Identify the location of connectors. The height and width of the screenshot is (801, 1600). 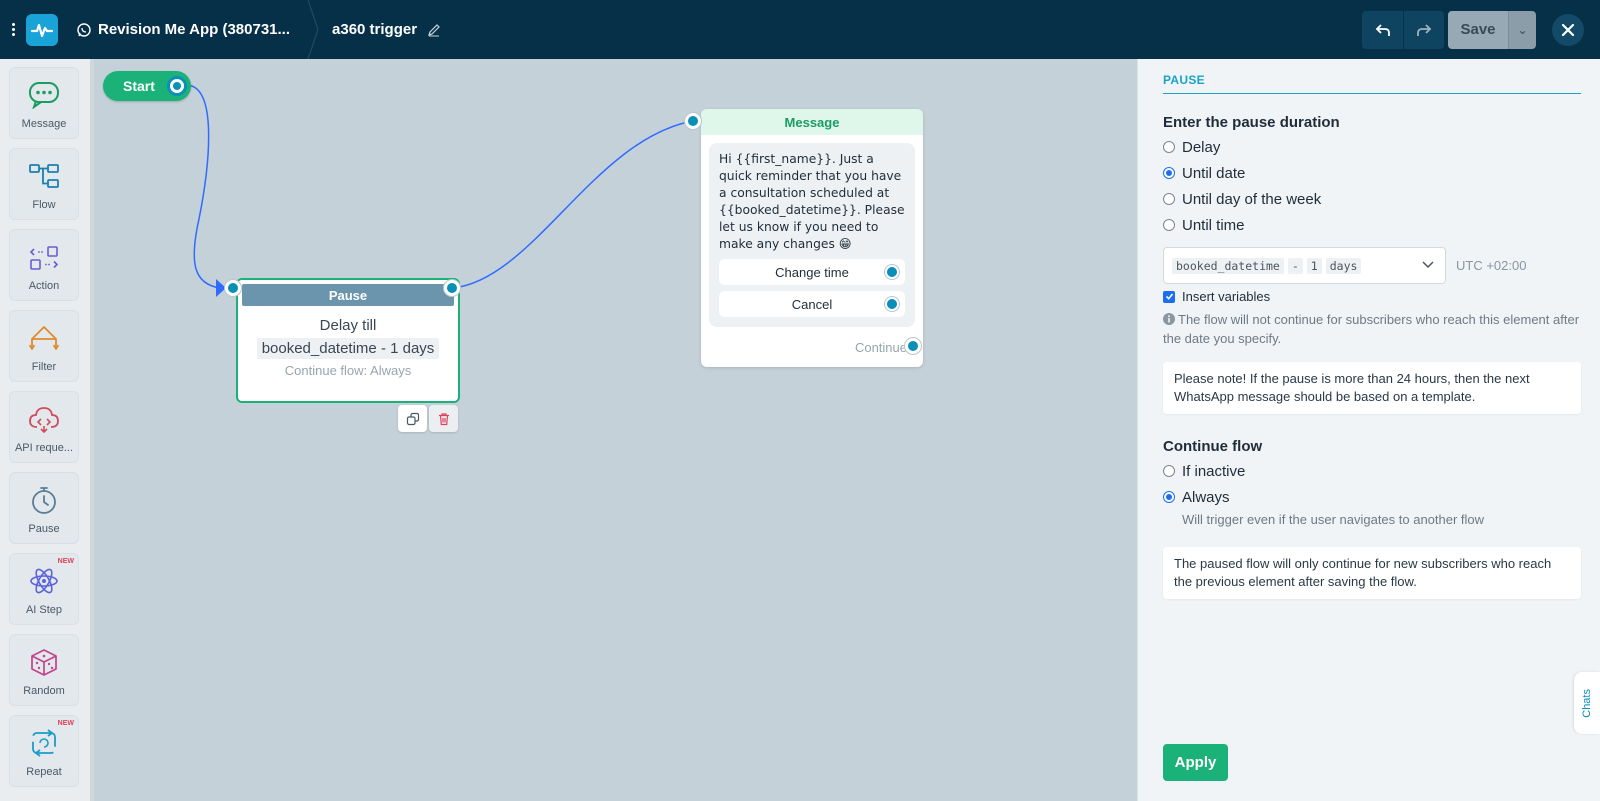
(439, 190).